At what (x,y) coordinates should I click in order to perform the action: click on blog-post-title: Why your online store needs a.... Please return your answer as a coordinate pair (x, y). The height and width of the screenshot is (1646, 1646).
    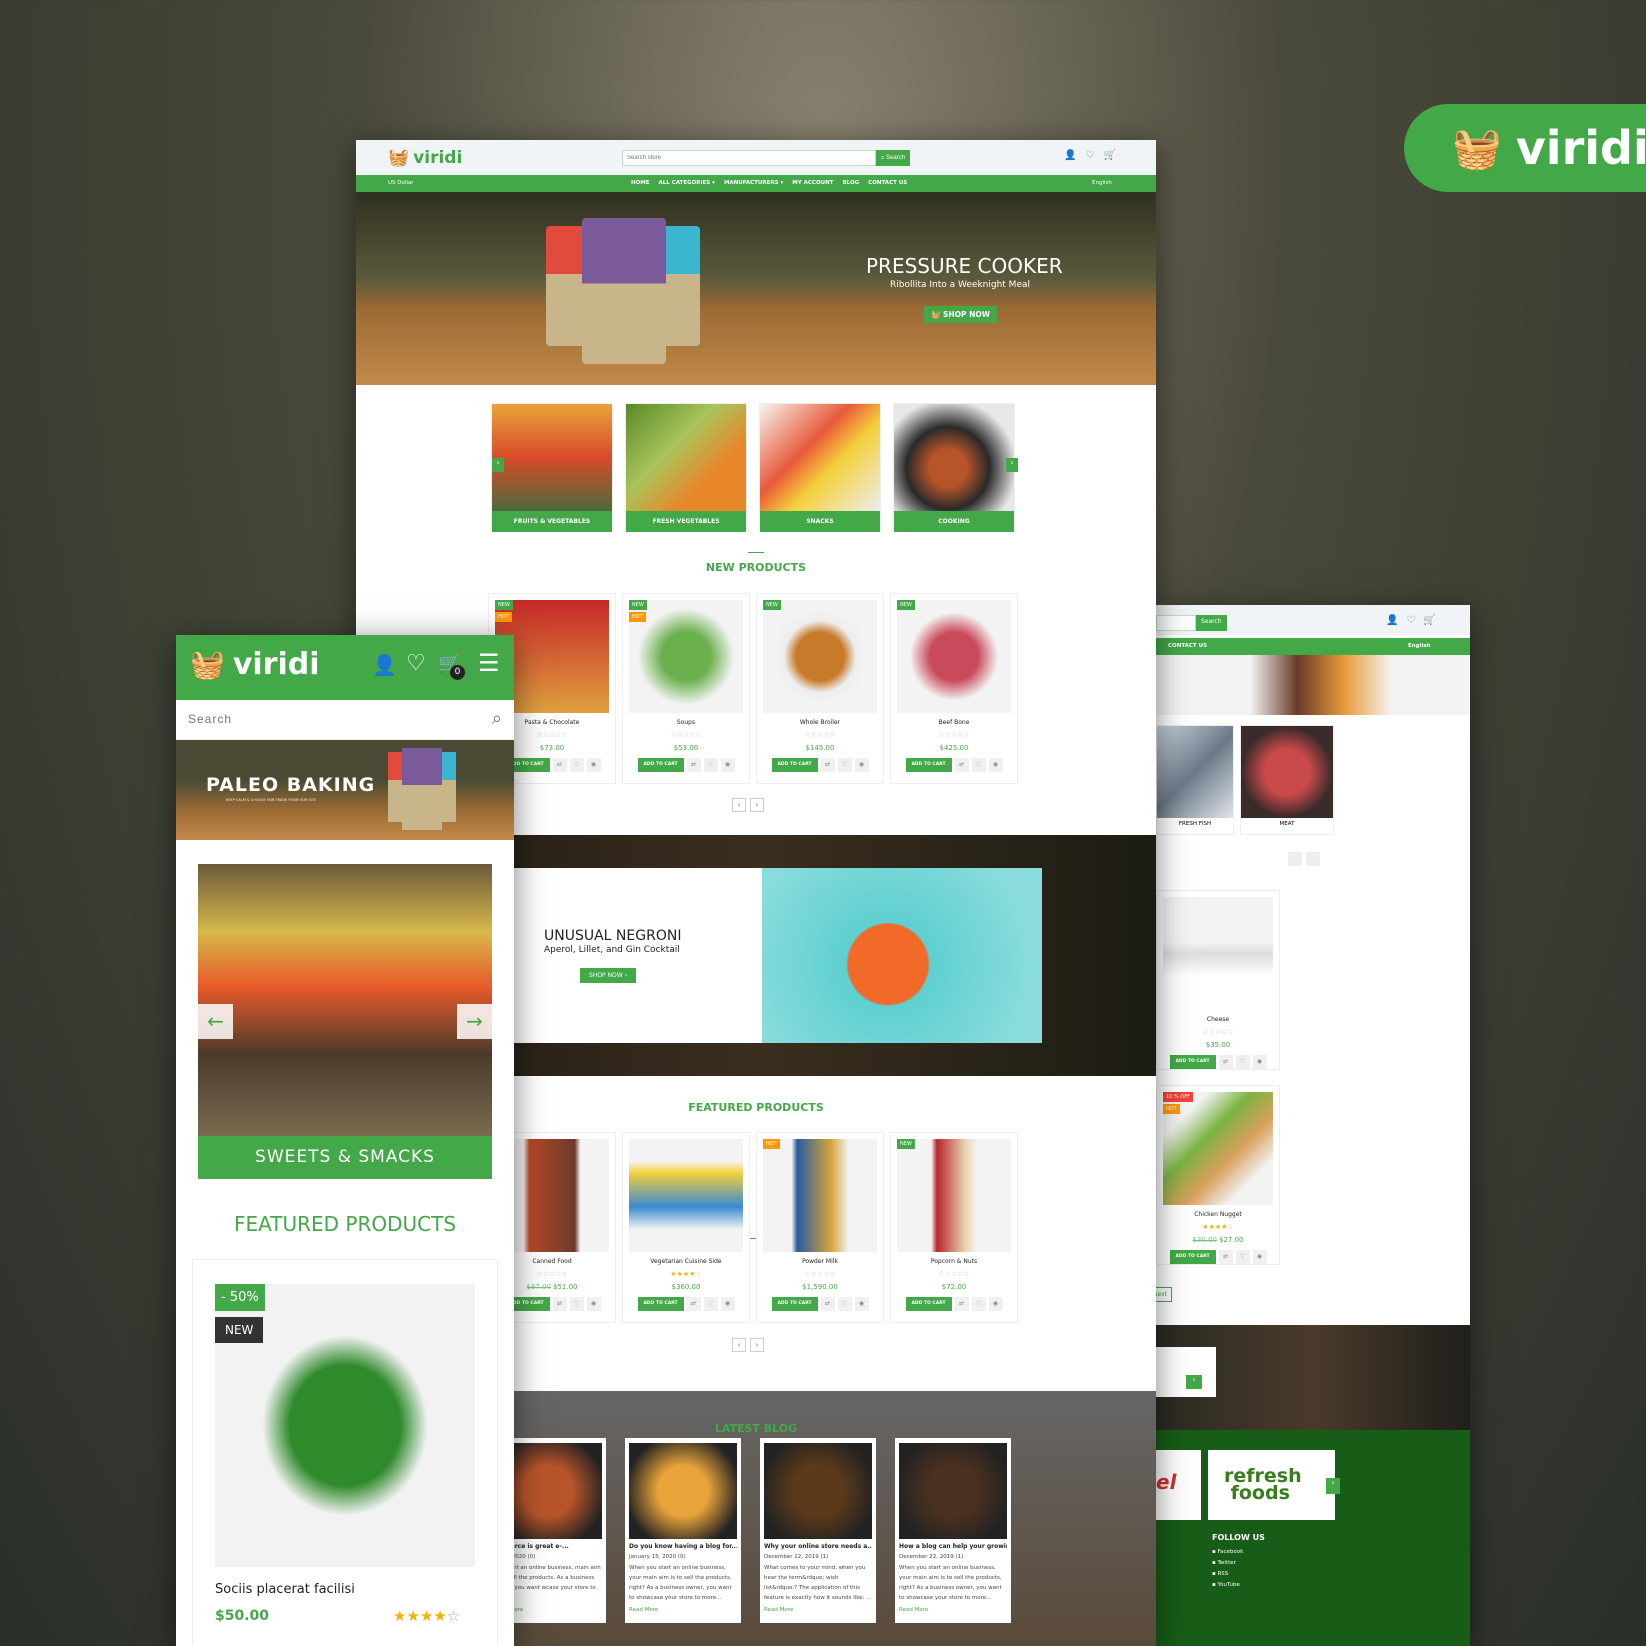
    Looking at the image, I should click on (818, 1546).